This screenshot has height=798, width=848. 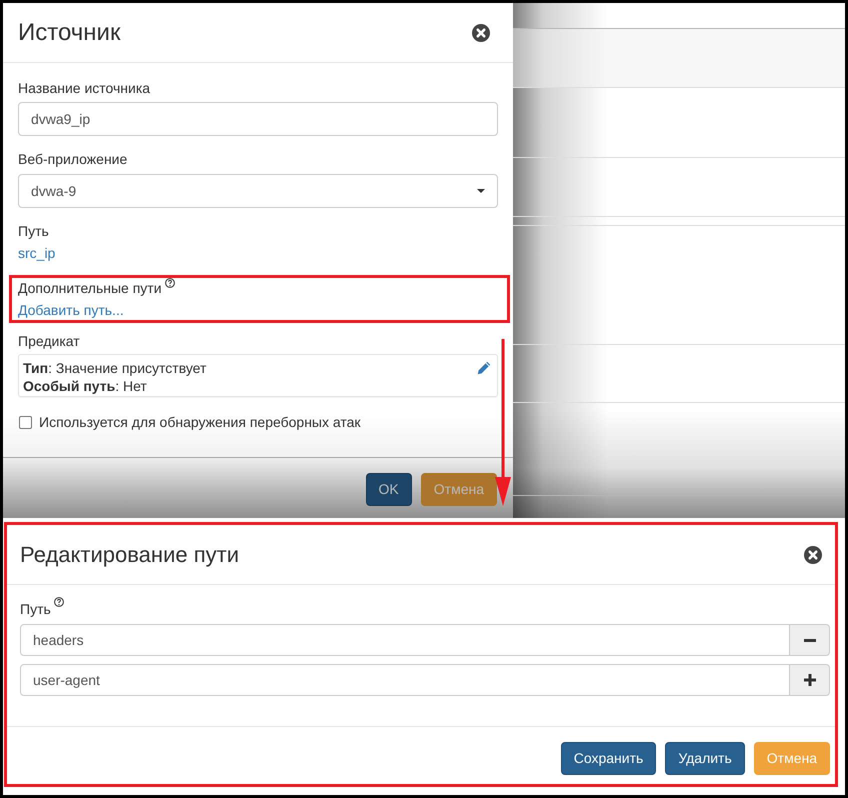 I want to click on path-segment-input: headers, so click(x=405, y=640).